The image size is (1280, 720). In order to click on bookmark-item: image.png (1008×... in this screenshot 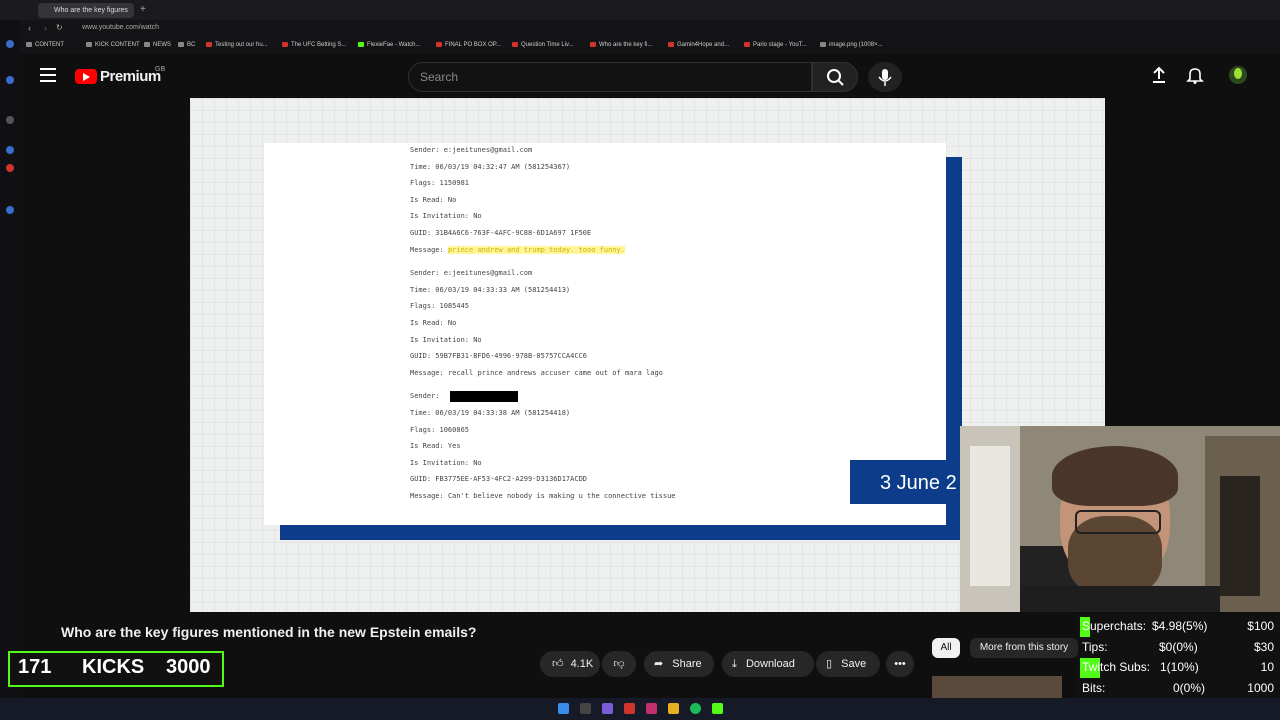, I will do `click(851, 45)`.